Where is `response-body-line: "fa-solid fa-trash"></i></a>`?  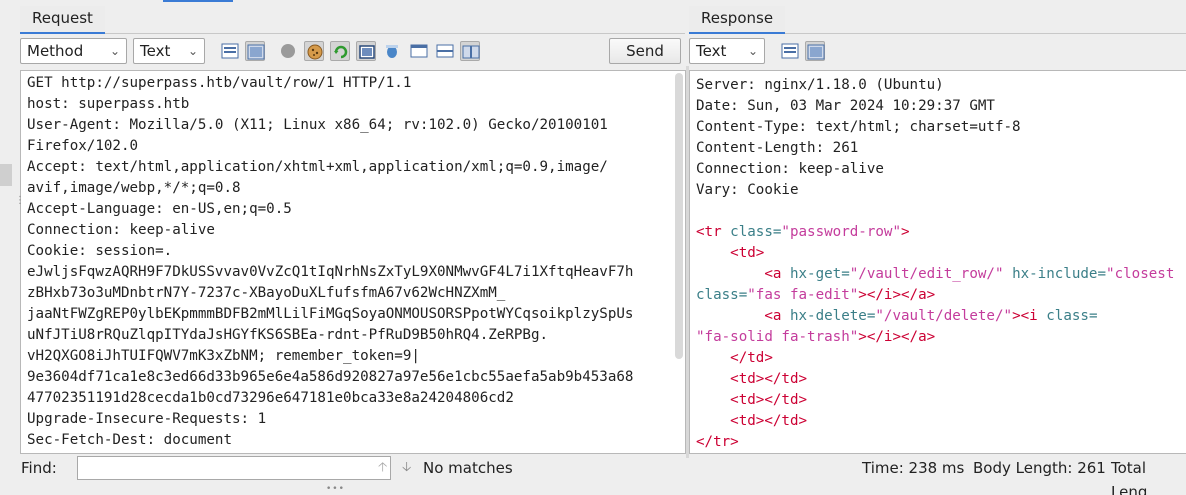
response-body-line: "fa-solid fa-trash"></i></a> is located at coordinates (935, 337).